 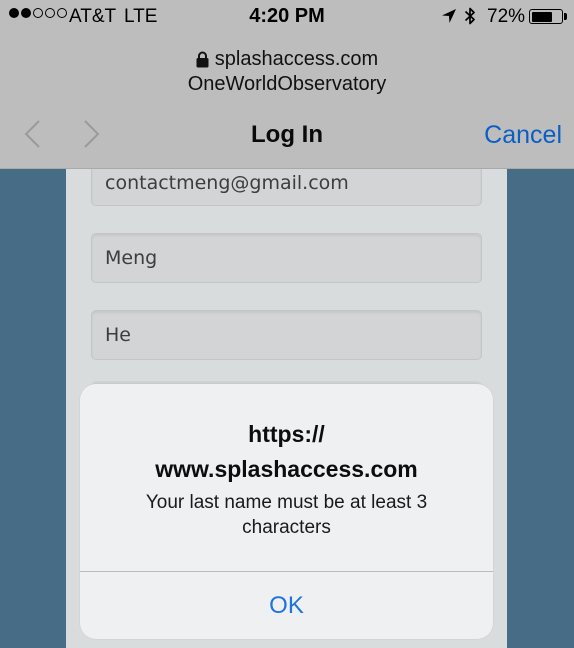 I want to click on alert-title-line2: www.splashaccess.com, so click(x=286, y=469).